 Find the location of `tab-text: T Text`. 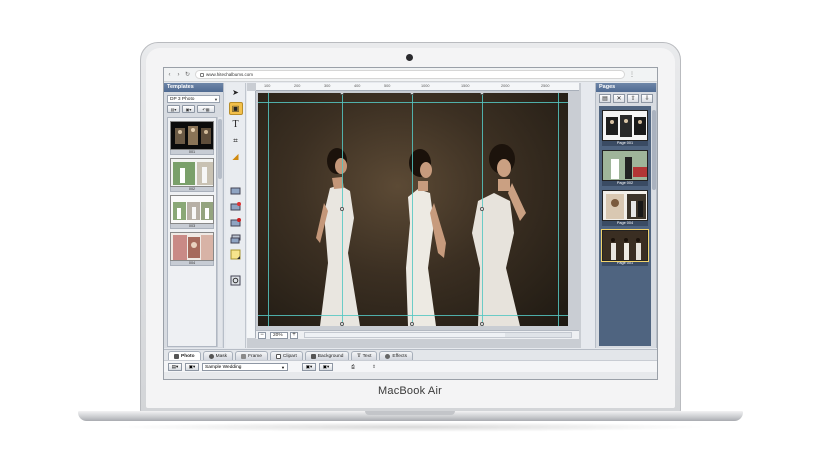

tab-text: T Text is located at coordinates (364, 355).